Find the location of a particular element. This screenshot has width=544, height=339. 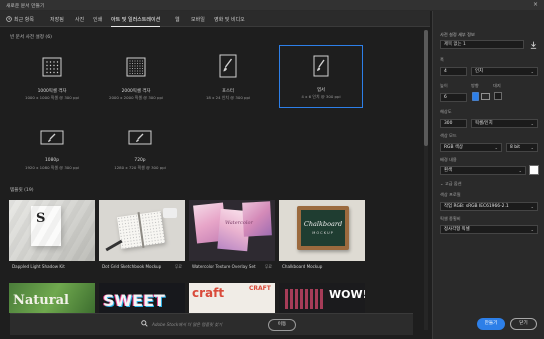

template-name: Chalkboard Mockup is located at coordinates (302, 266).